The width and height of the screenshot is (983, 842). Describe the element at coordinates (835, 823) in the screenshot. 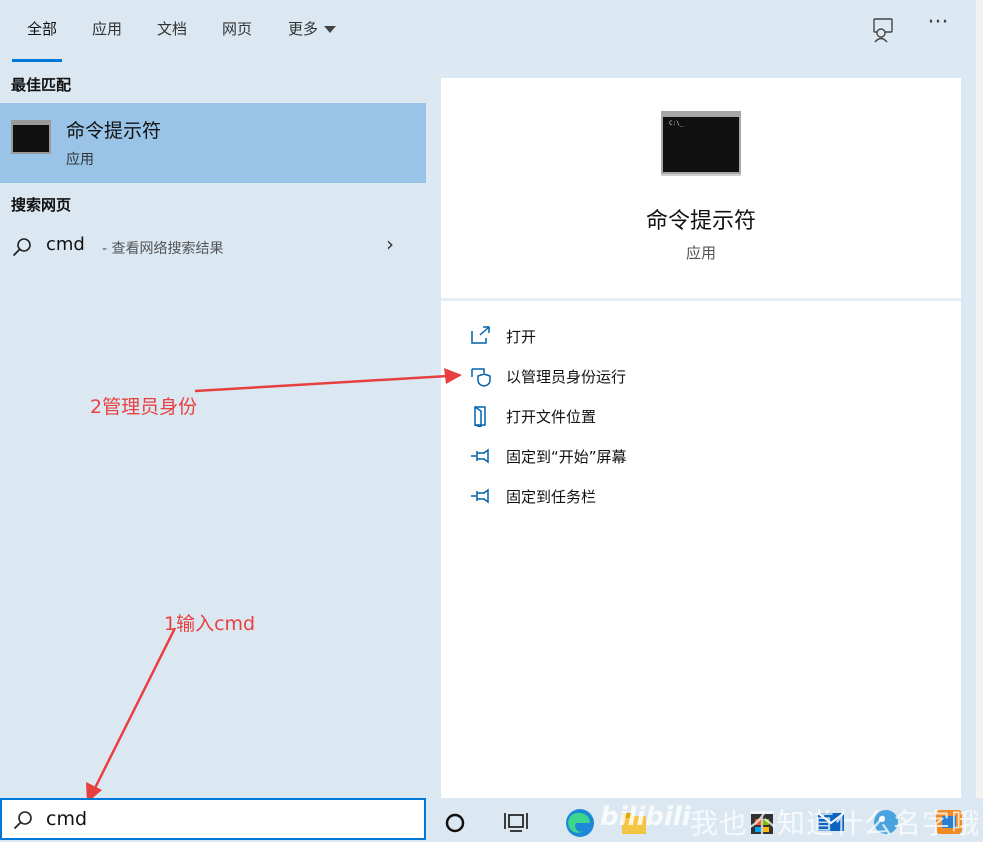

I see `watermark-text: 我也不知道什么名字哦` at that location.